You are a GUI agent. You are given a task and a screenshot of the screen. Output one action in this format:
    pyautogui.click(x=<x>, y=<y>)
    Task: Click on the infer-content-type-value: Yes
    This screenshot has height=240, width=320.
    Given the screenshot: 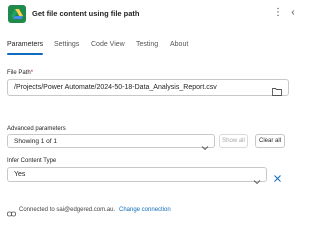 What is the action you would take?
    pyautogui.click(x=20, y=174)
    